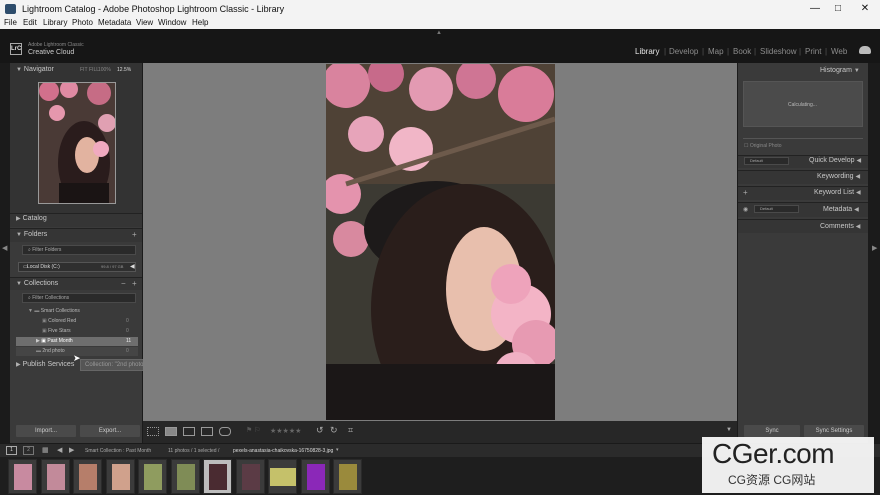  Describe the element at coordinates (51, 298) in the screenshot. I see `collections-filter-placeholder: Filter Collections` at that location.